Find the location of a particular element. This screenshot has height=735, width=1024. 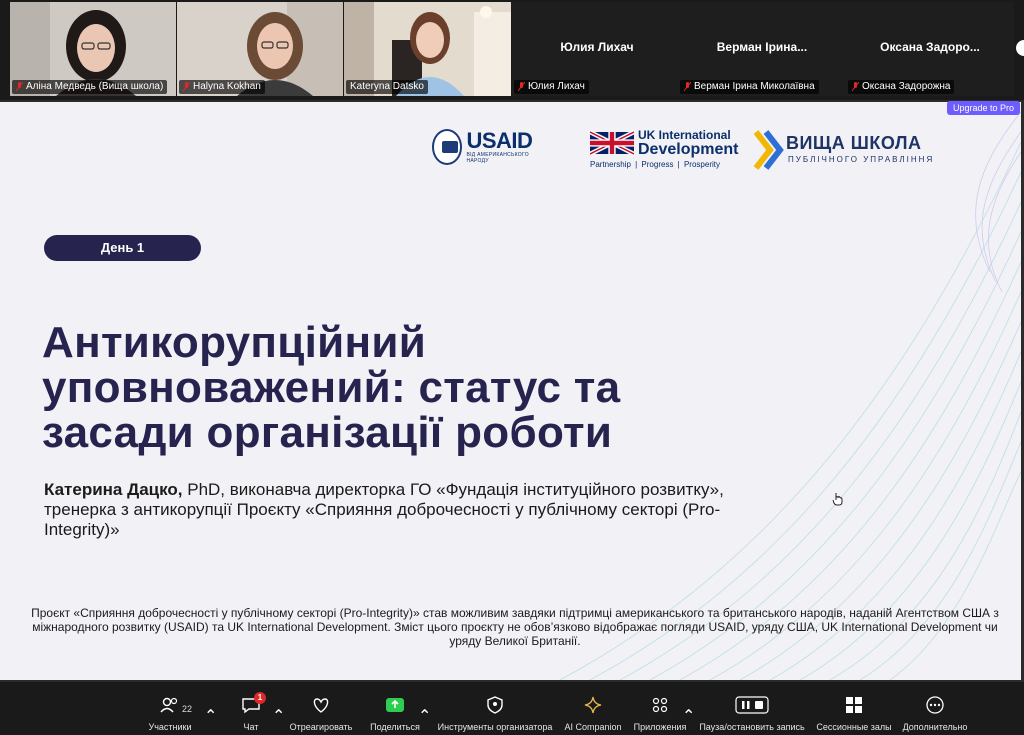

apps-button: Приложения is located at coordinates (660, 708).